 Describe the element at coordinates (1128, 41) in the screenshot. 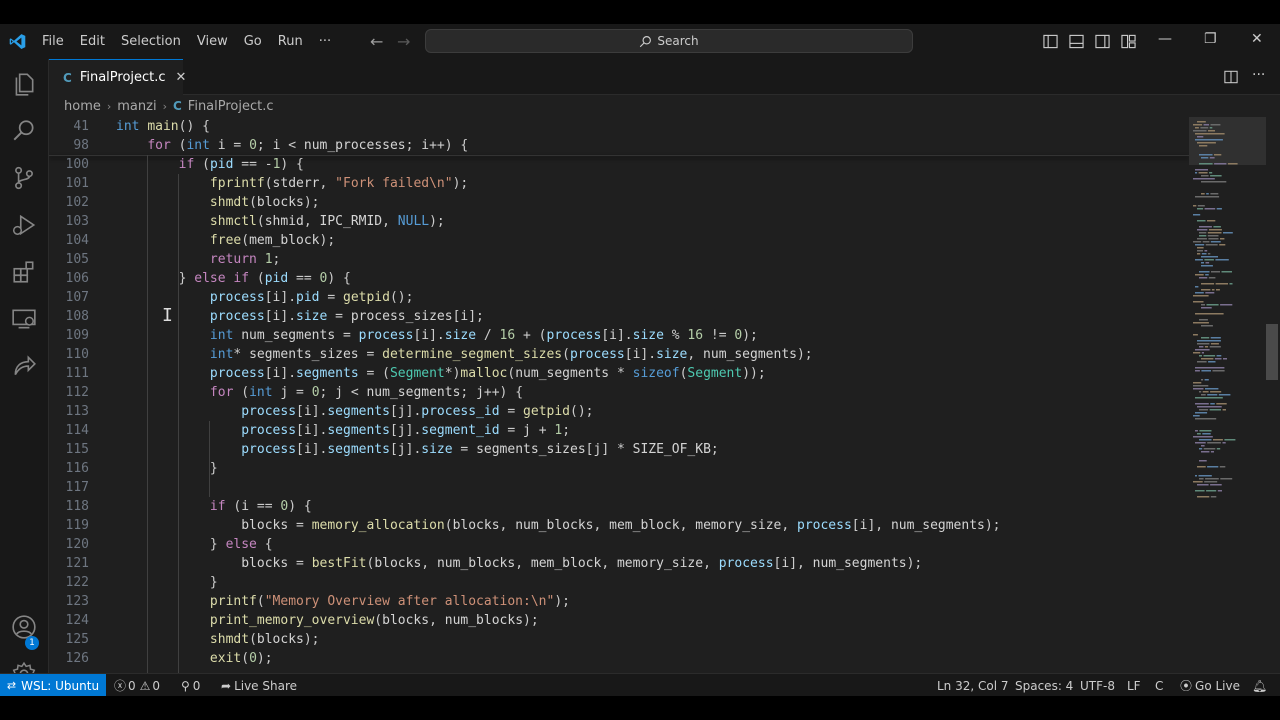

I see `customize-layout-icon` at that location.